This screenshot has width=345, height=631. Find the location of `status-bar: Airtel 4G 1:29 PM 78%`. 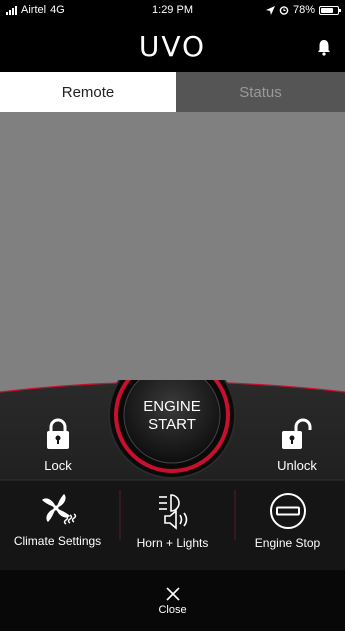

status-bar: Airtel 4G 1:29 PM 78% is located at coordinates (172, 10).